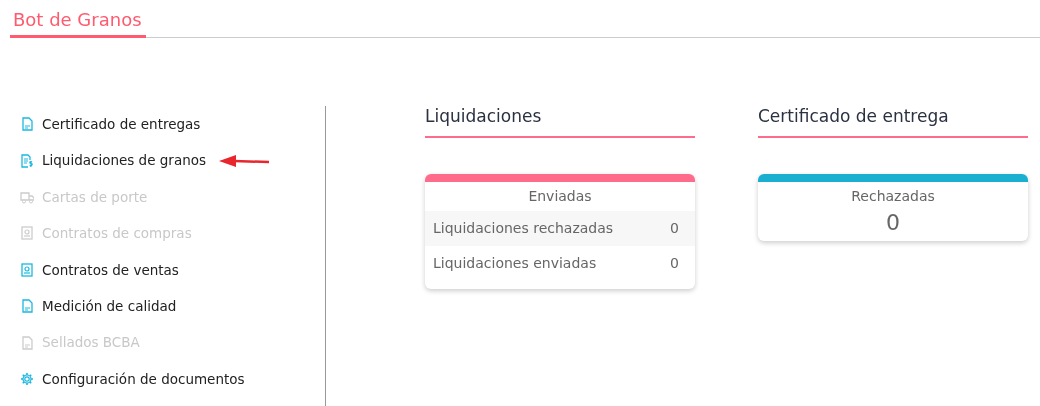 This screenshot has width=1040, height=406. Describe the element at coordinates (560, 196) in the screenshot. I see `card-heading: Enviadas` at that location.